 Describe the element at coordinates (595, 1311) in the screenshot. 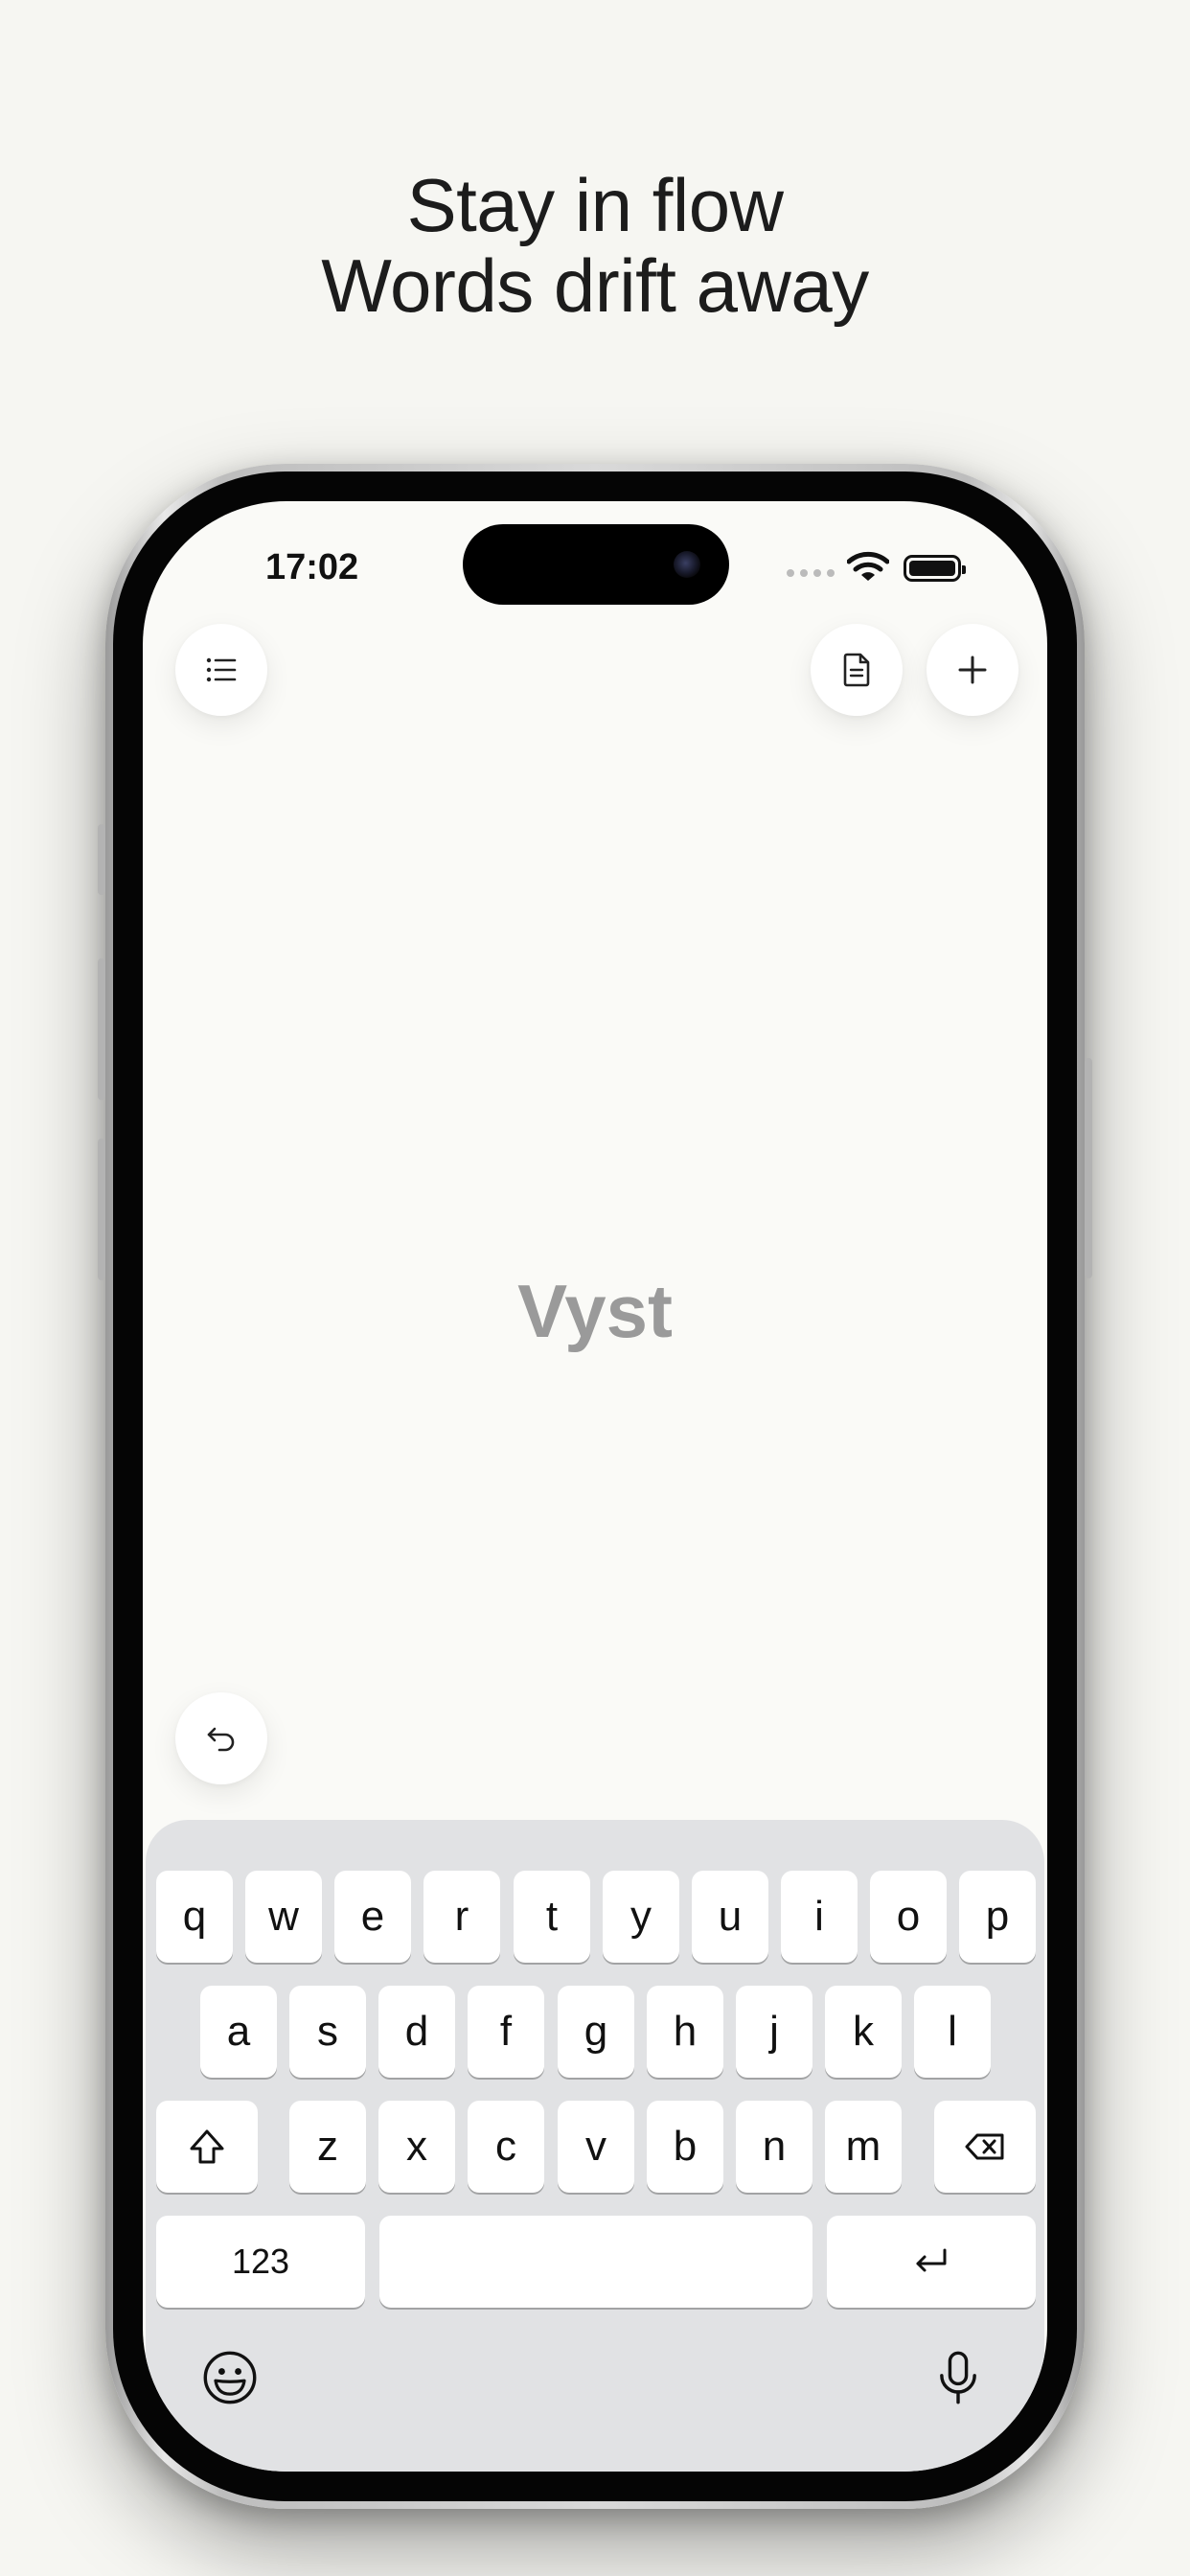

I see `editor-word: Vyst` at that location.